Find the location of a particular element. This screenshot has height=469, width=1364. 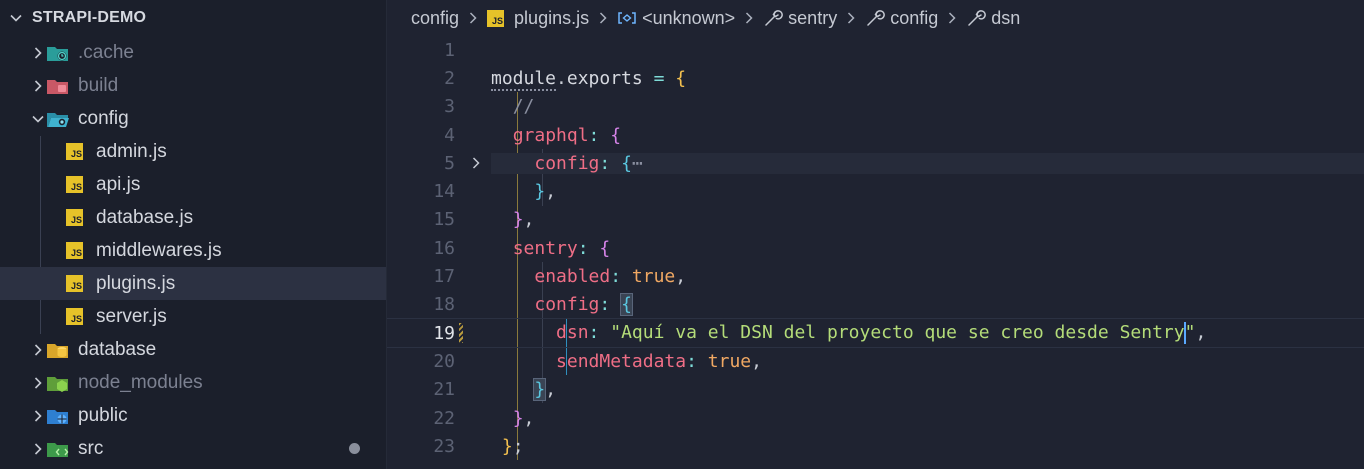

token-exports: exports is located at coordinates (604, 78).